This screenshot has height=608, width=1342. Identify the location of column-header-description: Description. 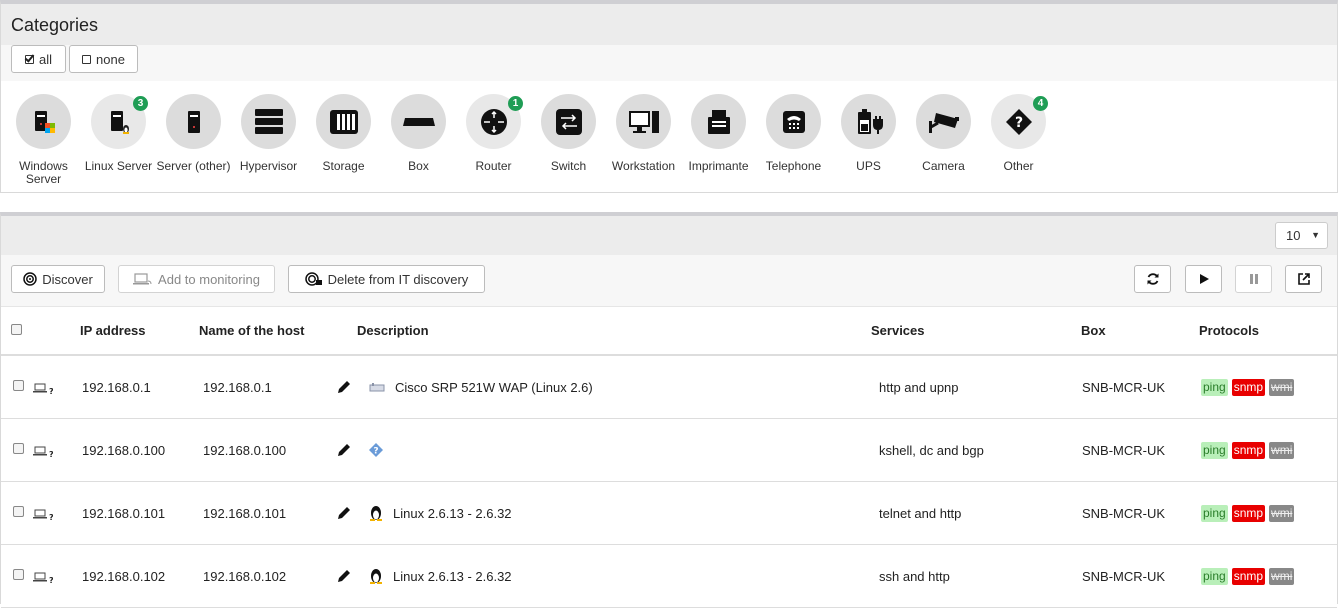
(614, 331).